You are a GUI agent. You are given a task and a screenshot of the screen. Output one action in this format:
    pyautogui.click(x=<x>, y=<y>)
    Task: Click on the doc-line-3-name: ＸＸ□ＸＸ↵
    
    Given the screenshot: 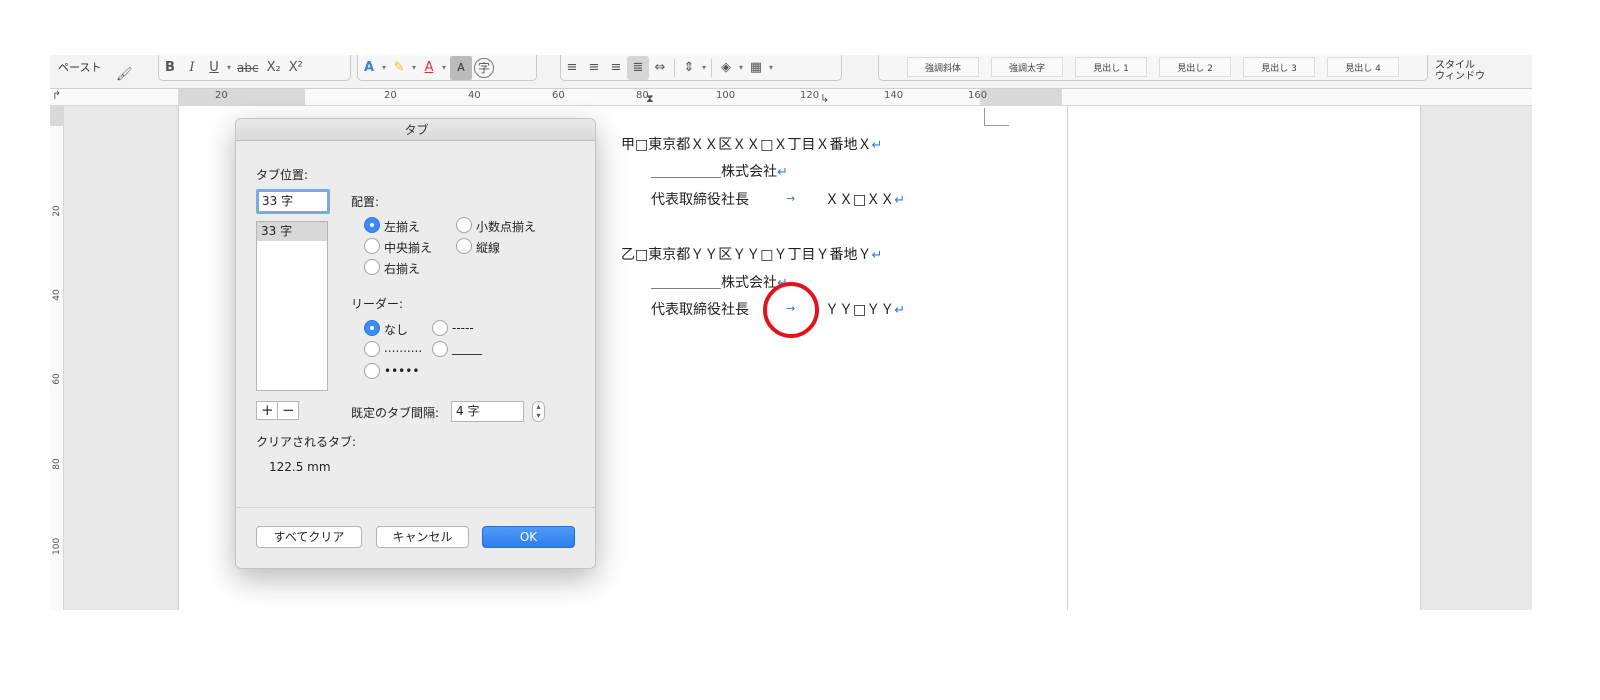 What is the action you would take?
    pyautogui.click(x=865, y=199)
    